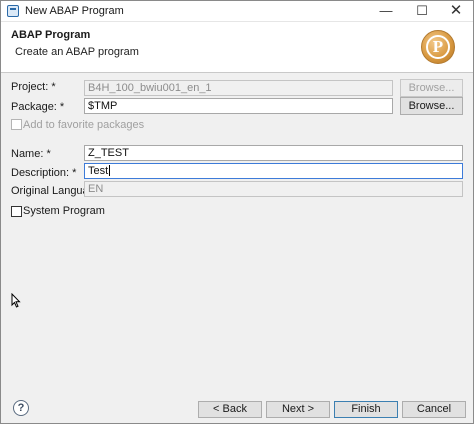 Image resolution: width=474 pixels, height=424 pixels. I want to click on maximize-button: ☐, so click(422, 11).